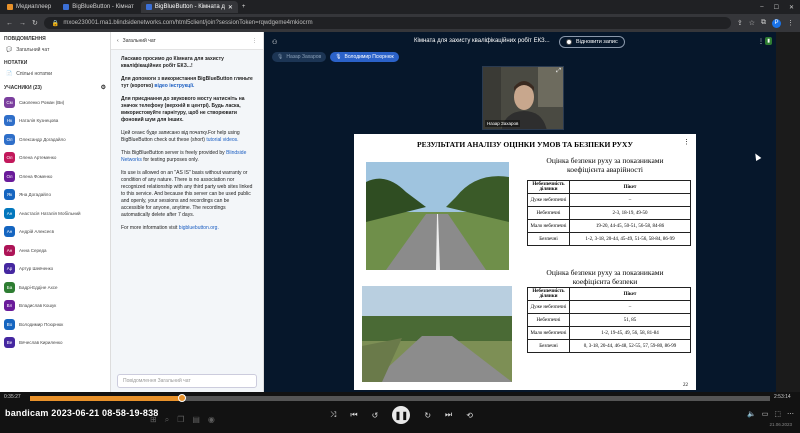  What do you see at coordinates (763, 23) in the screenshot?
I see `extensions-icon: ⧉` at bounding box center [763, 23].